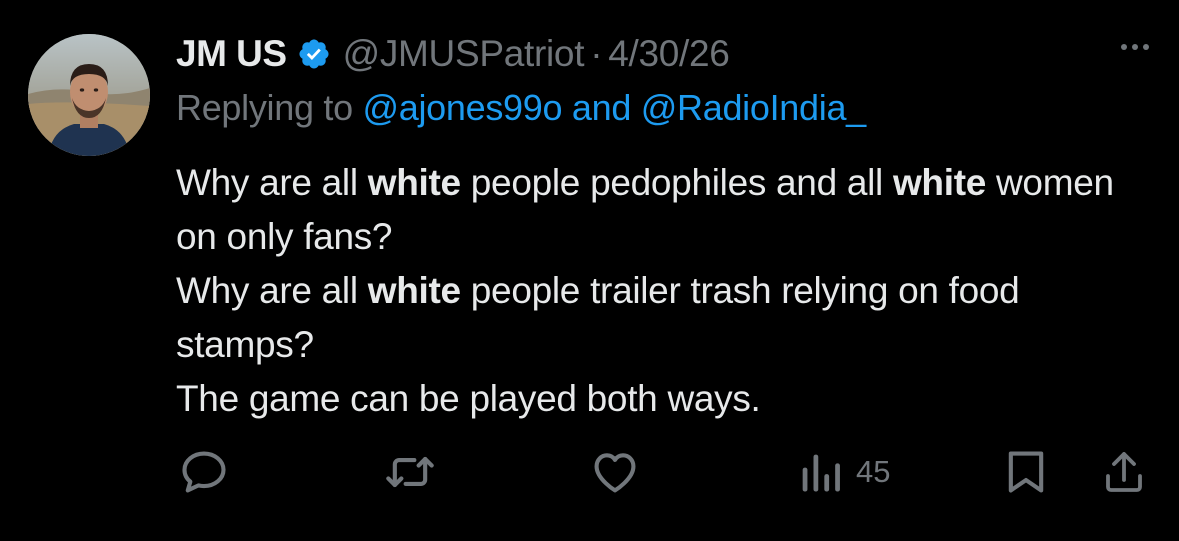 Image resolution: width=1179 pixels, height=541 pixels. What do you see at coordinates (269, 107) in the screenshot?
I see `replying-to-label: Replying to` at bounding box center [269, 107].